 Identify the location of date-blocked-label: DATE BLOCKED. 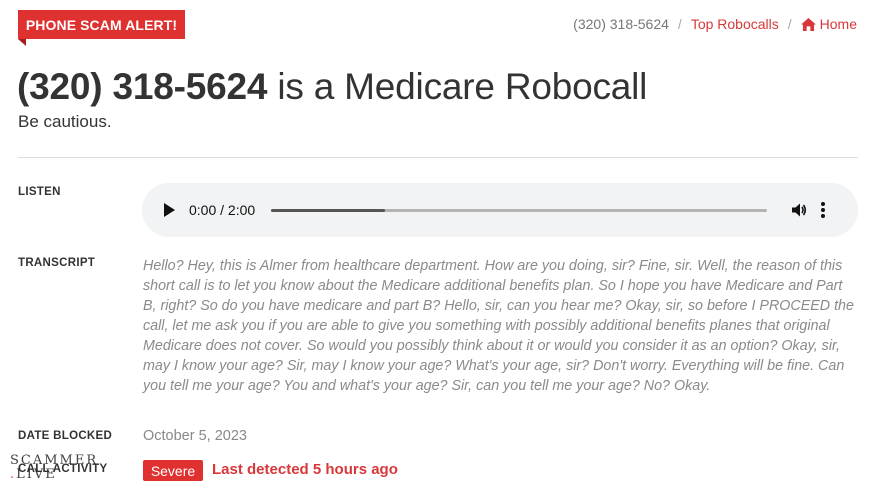
(65, 436).